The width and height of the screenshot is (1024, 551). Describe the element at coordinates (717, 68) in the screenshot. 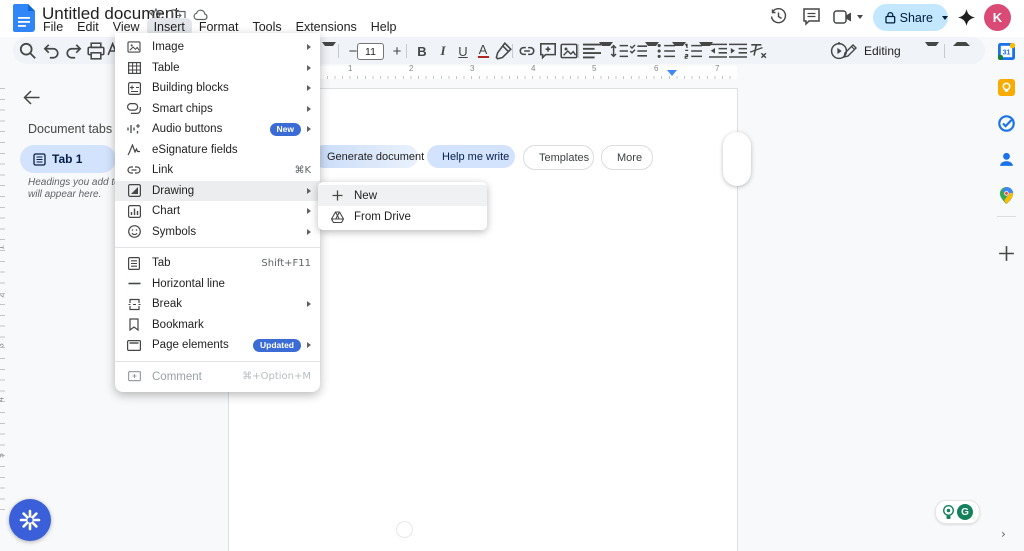

I see `ruler-number: 7` at that location.